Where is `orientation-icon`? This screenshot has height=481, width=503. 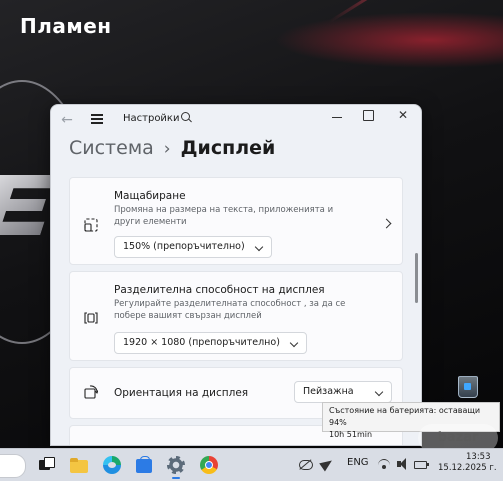 orientation-icon is located at coordinates (91, 392).